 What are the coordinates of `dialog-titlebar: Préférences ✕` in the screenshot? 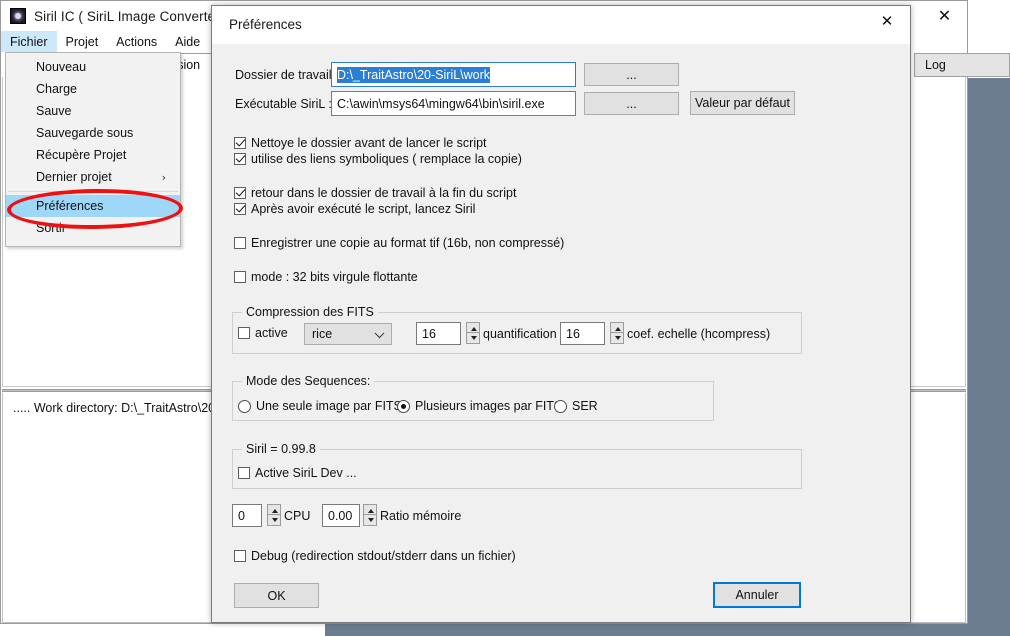 It's located at (561, 25).